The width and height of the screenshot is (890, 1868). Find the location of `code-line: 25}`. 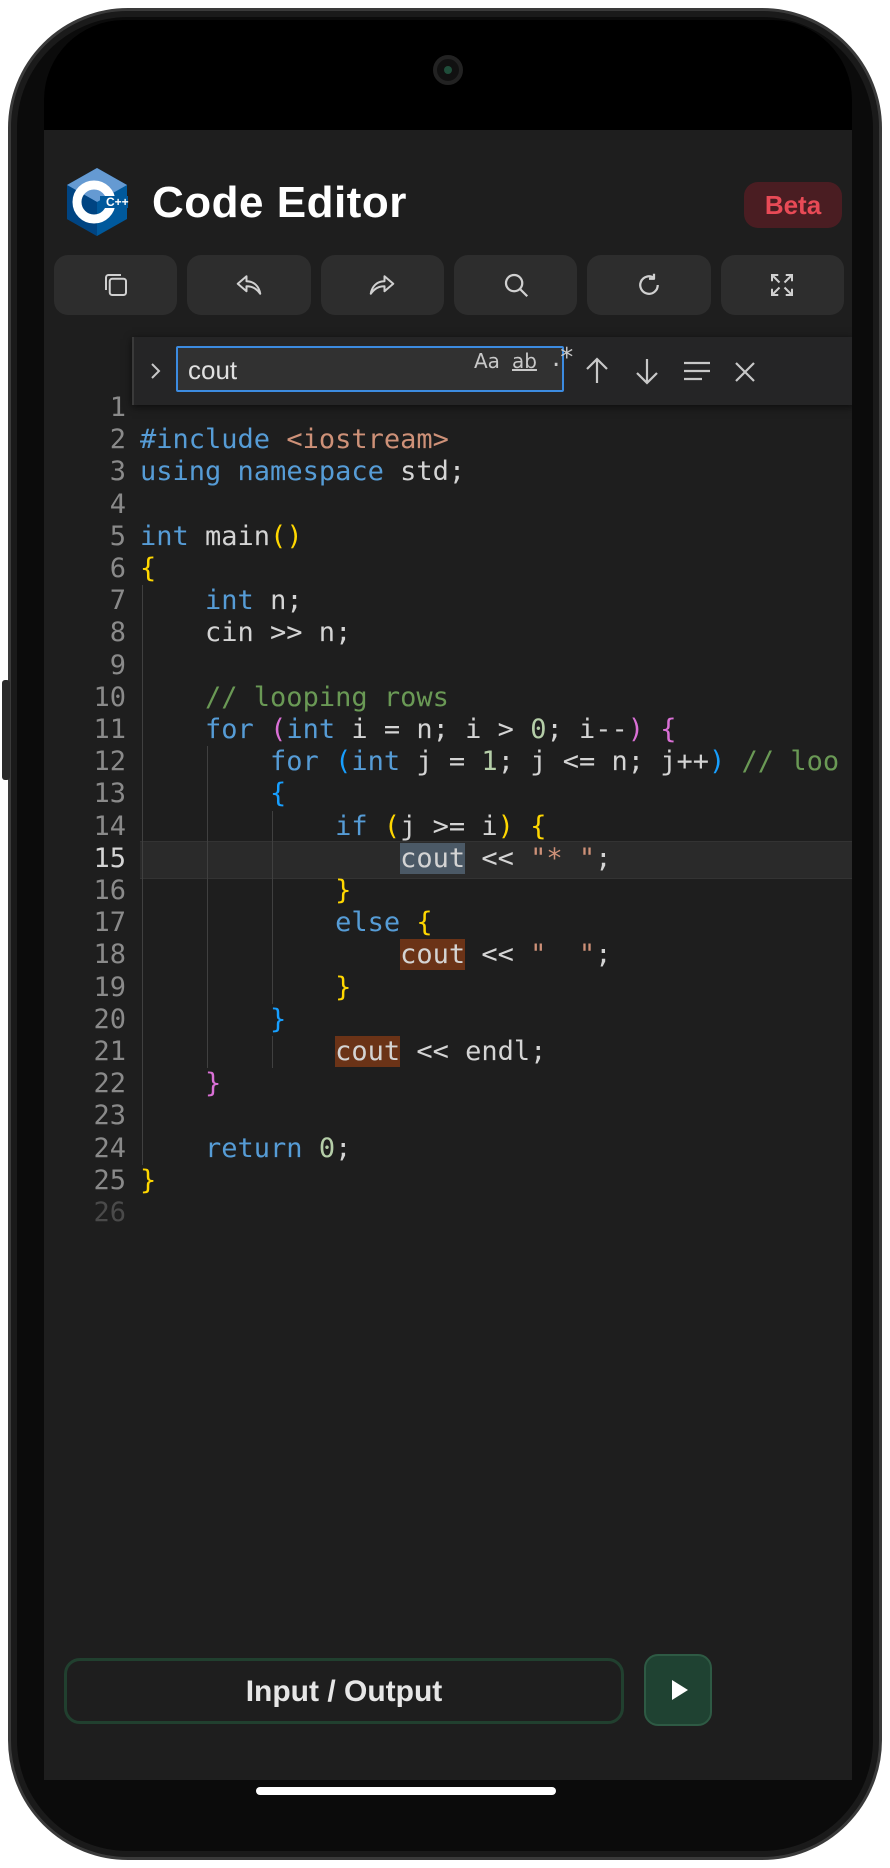

code-line: 25} is located at coordinates (448, 1181).